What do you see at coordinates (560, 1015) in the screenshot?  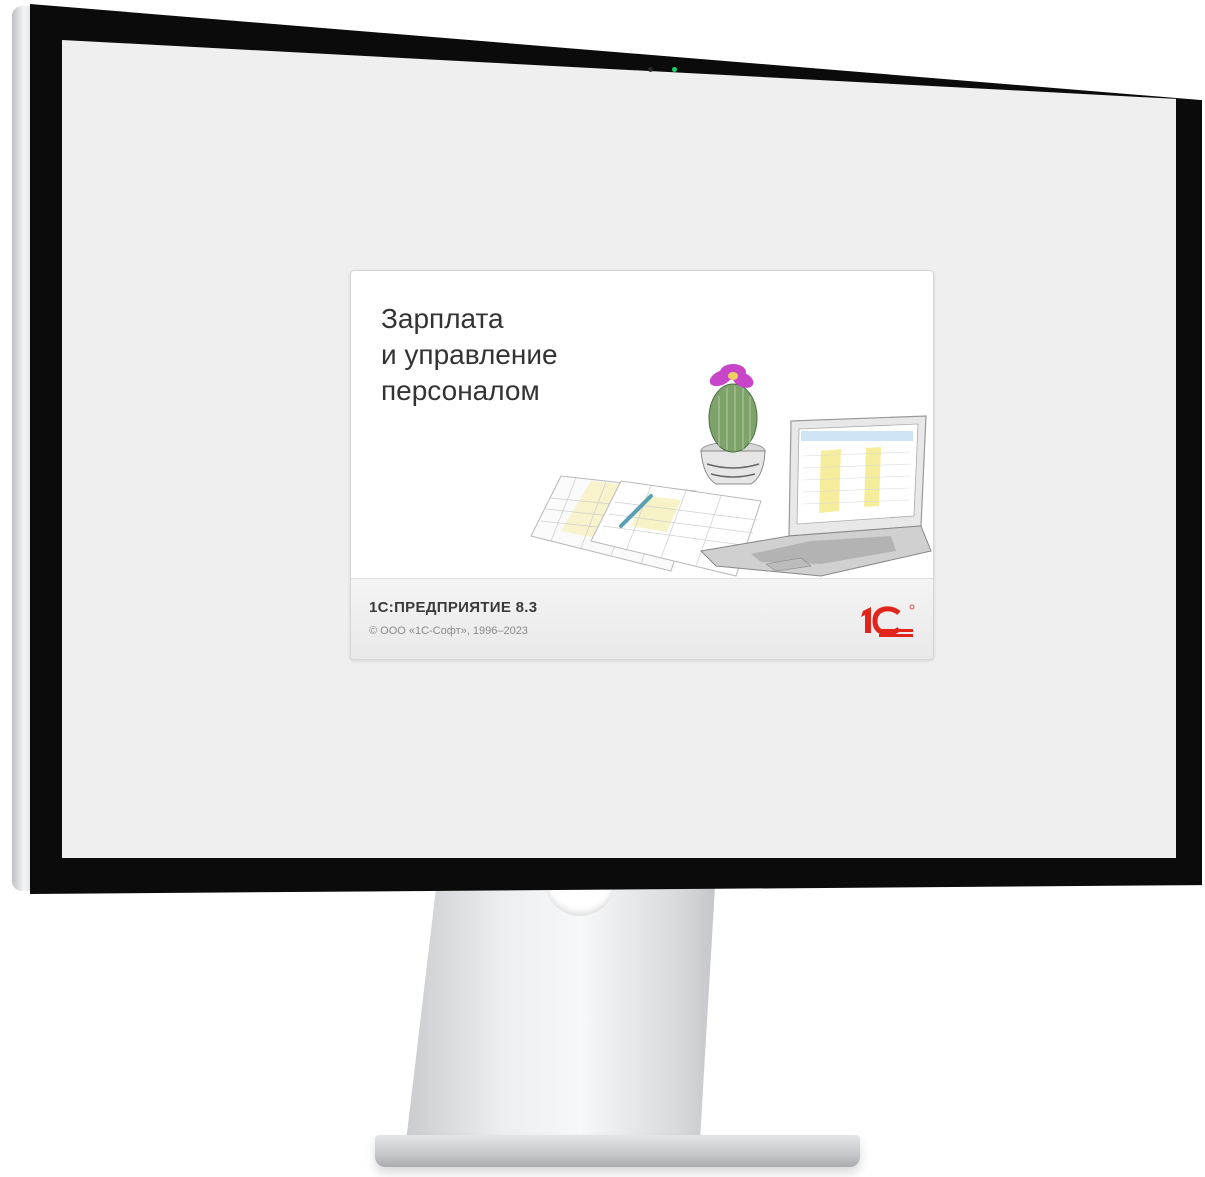 I see `monitor-stand-neck` at bounding box center [560, 1015].